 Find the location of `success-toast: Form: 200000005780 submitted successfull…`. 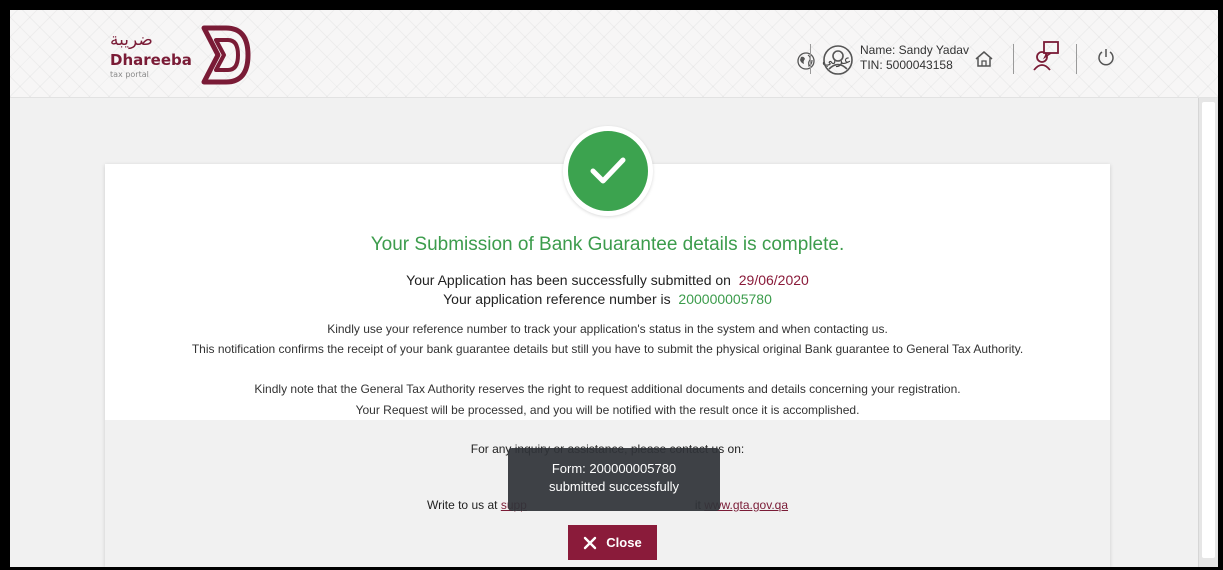

success-toast: Form: 200000005780 submitted successfull… is located at coordinates (614, 479).